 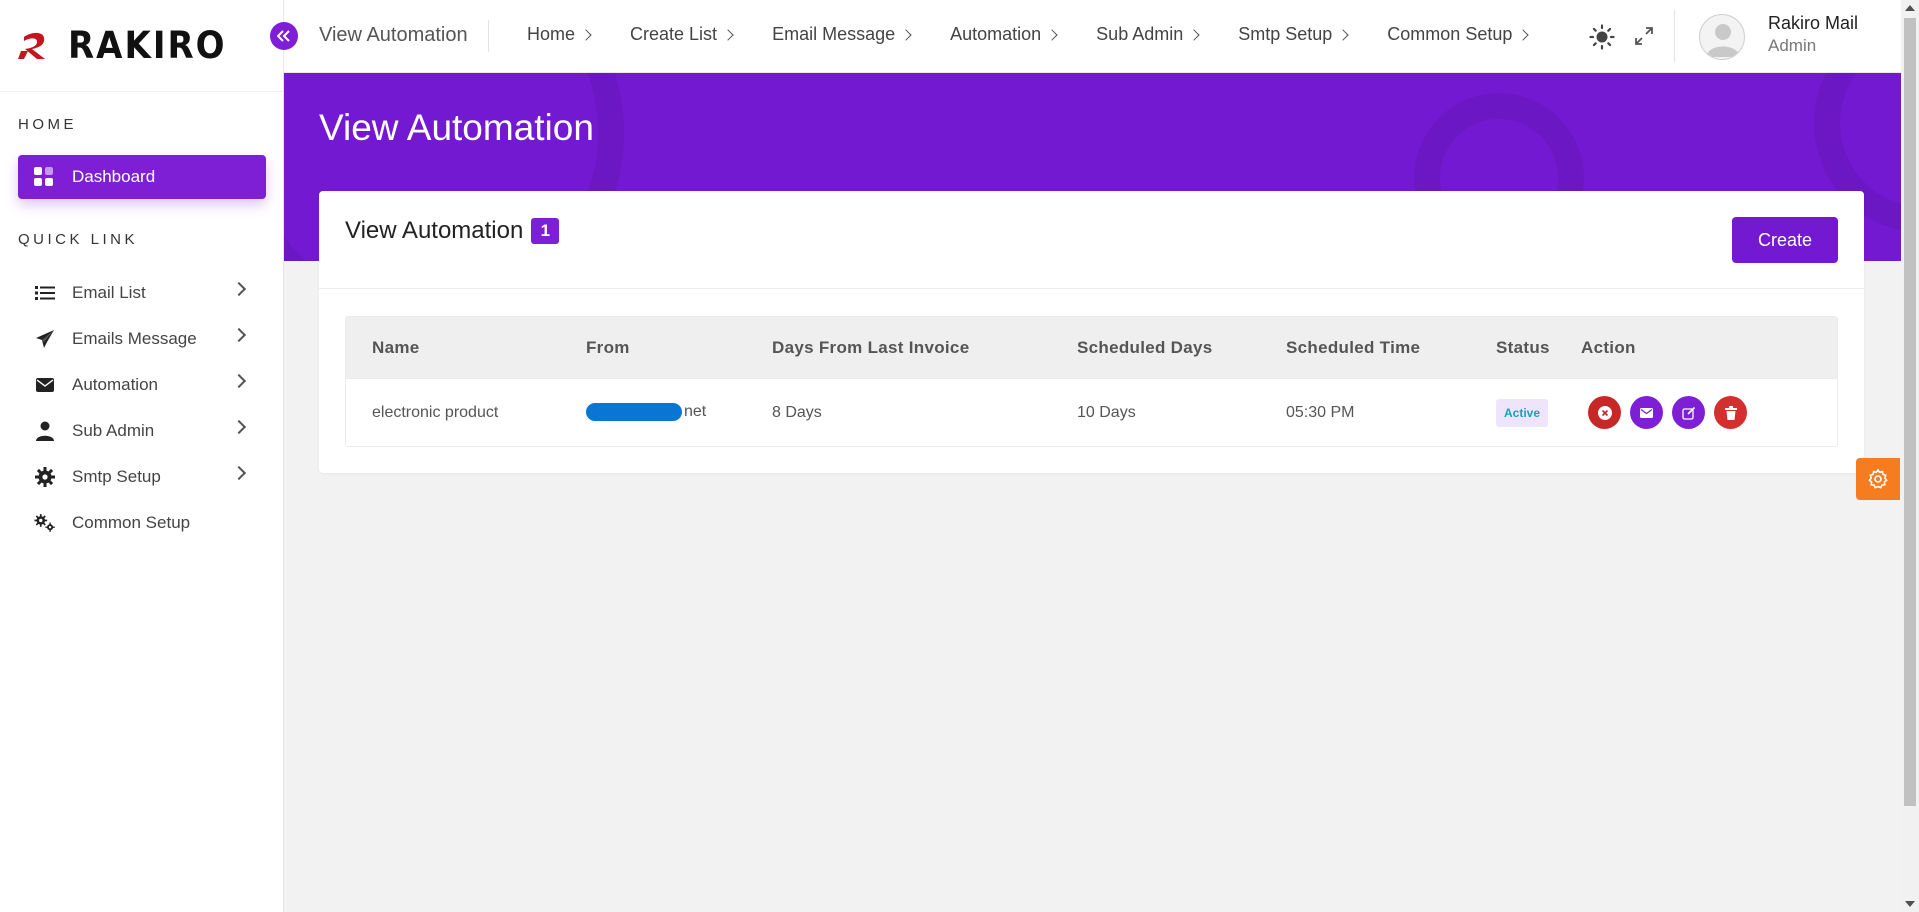 What do you see at coordinates (113, 430) in the screenshot?
I see `sidebar-item-label: Sub Admin` at bounding box center [113, 430].